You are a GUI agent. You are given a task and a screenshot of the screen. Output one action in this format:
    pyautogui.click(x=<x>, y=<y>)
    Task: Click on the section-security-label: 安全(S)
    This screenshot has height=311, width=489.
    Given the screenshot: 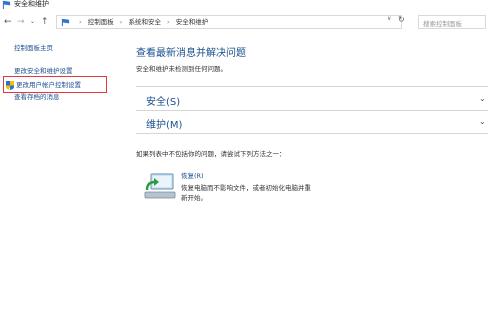 What is the action you would take?
    pyautogui.click(x=163, y=100)
    